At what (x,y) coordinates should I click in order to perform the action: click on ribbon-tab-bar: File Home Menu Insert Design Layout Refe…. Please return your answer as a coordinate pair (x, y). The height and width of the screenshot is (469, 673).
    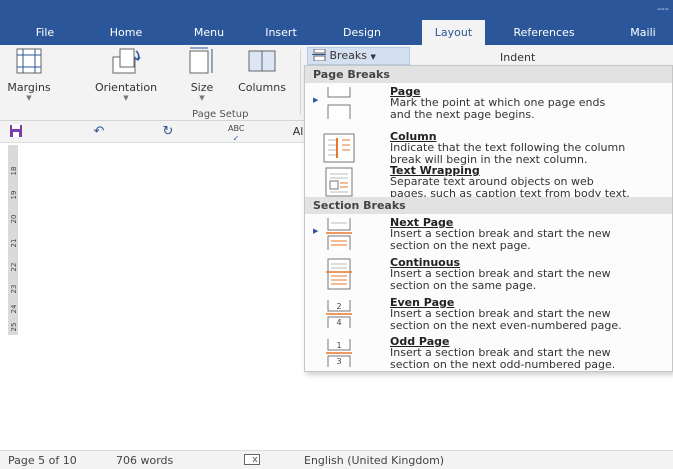
    Looking at the image, I should click on (336, 32).